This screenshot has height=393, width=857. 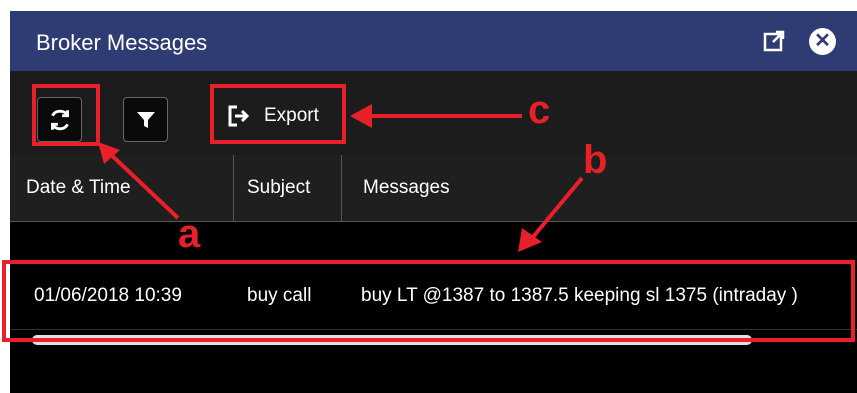 I want to click on arrow-b, so click(x=555, y=210).